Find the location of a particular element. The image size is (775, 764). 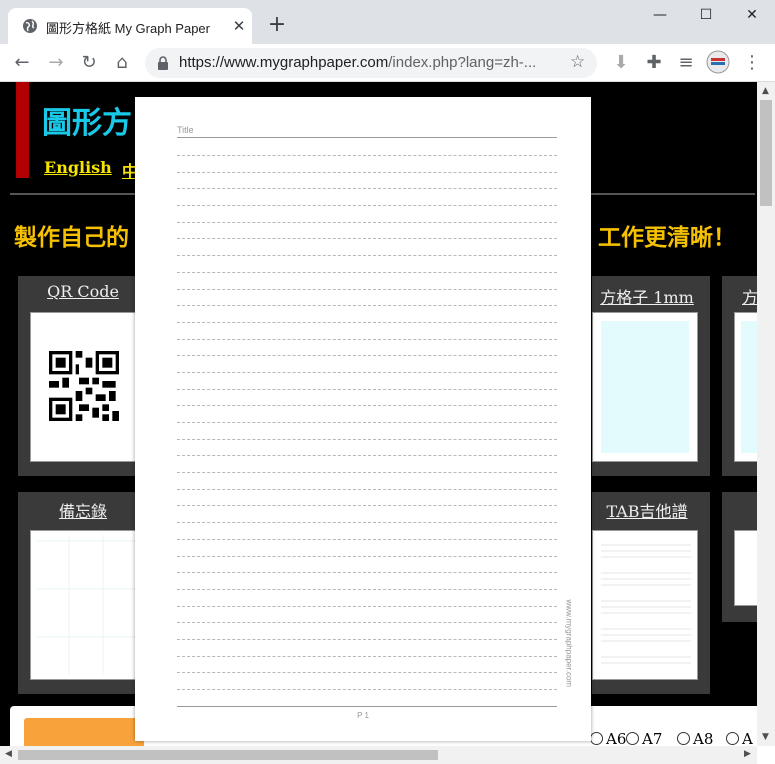

card-qr-code: QR Code is located at coordinates (83, 376).